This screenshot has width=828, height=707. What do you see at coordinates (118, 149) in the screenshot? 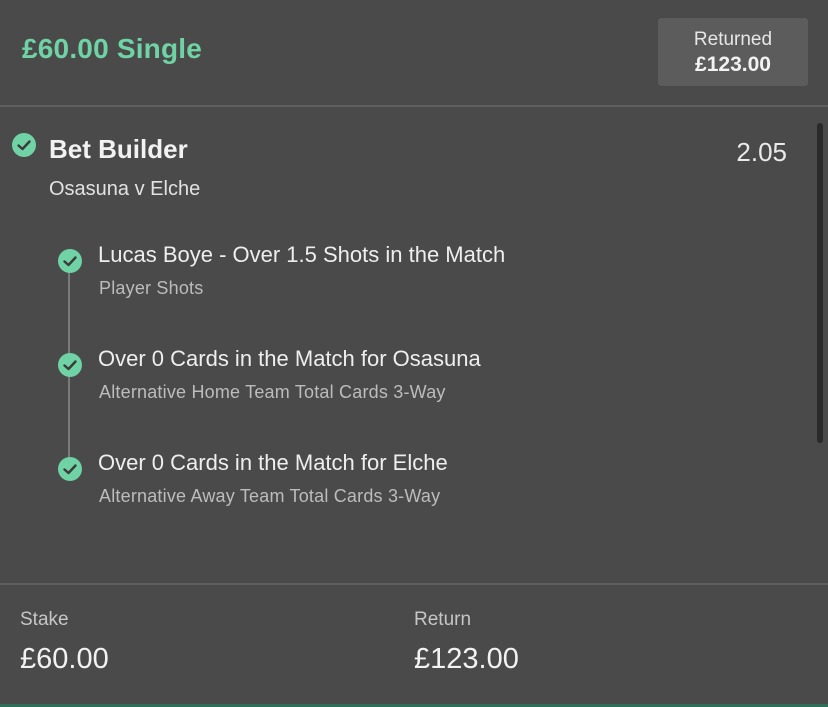
I see `bet-builder-title: Bet Builder` at bounding box center [118, 149].